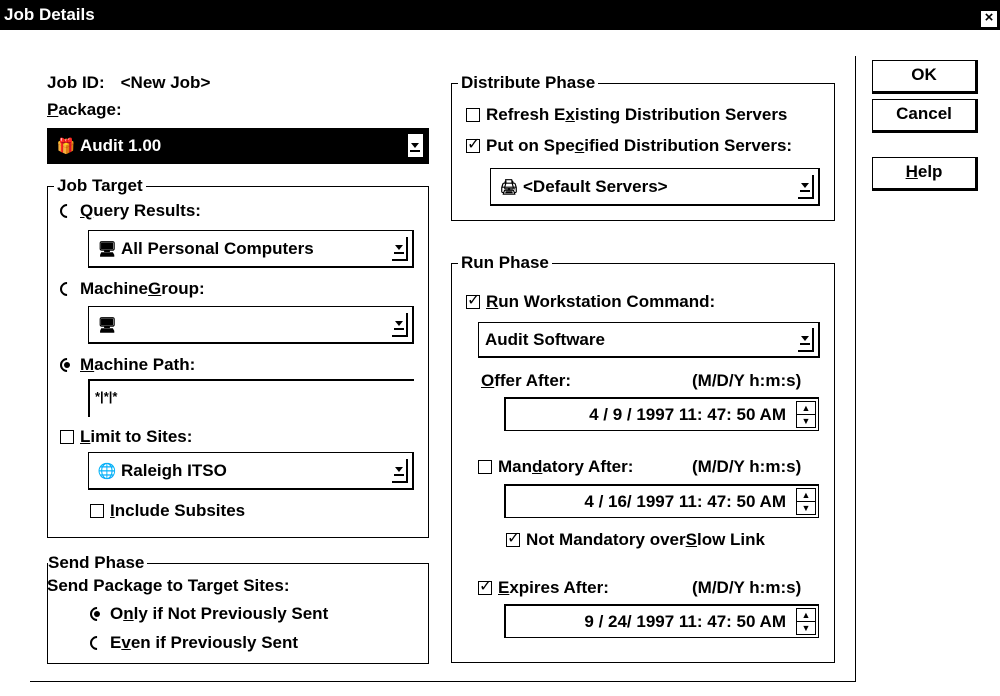 The height and width of the screenshot is (696, 1000). What do you see at coordinates (251, 325) in the screenshot?
I see `machine-group-dropdown: 🖥` at bounding box center [251, 325].